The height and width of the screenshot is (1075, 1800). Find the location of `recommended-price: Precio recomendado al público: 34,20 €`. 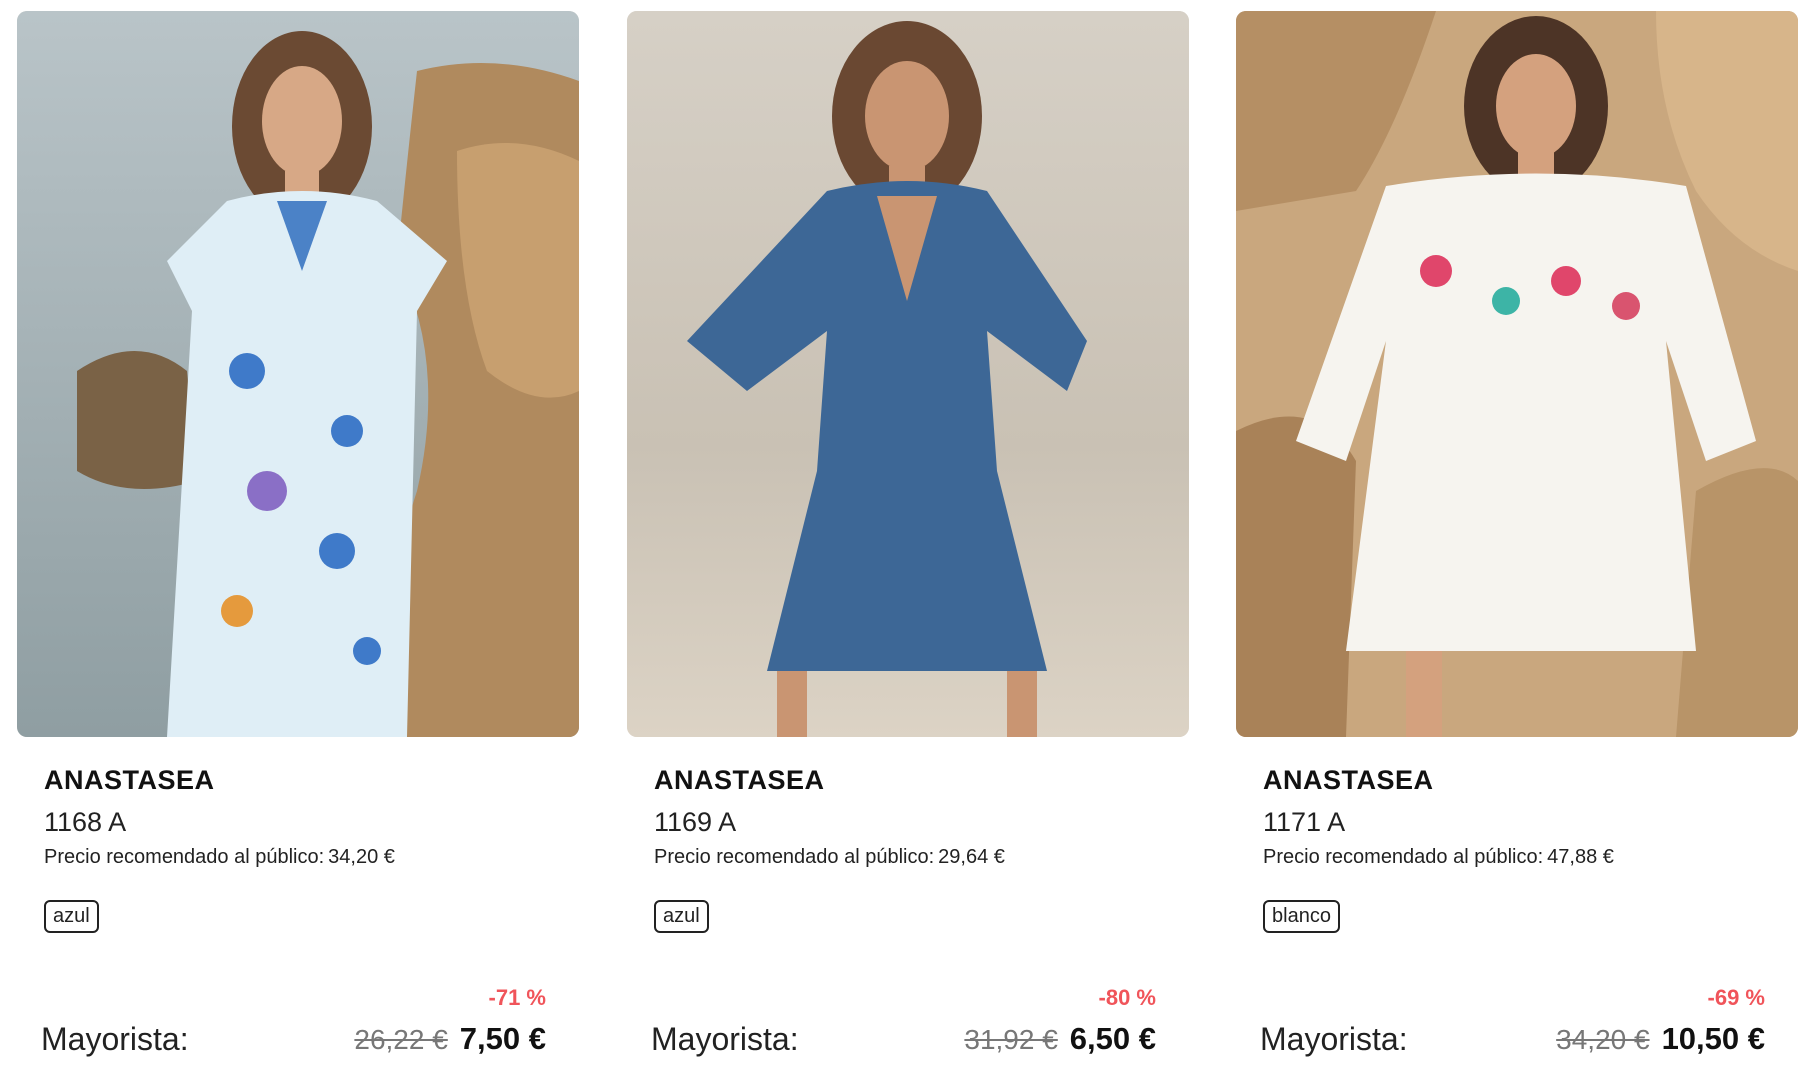

recommended-price: Precio recomendado al público: 34,20 € is located at coordinates (219, 857).